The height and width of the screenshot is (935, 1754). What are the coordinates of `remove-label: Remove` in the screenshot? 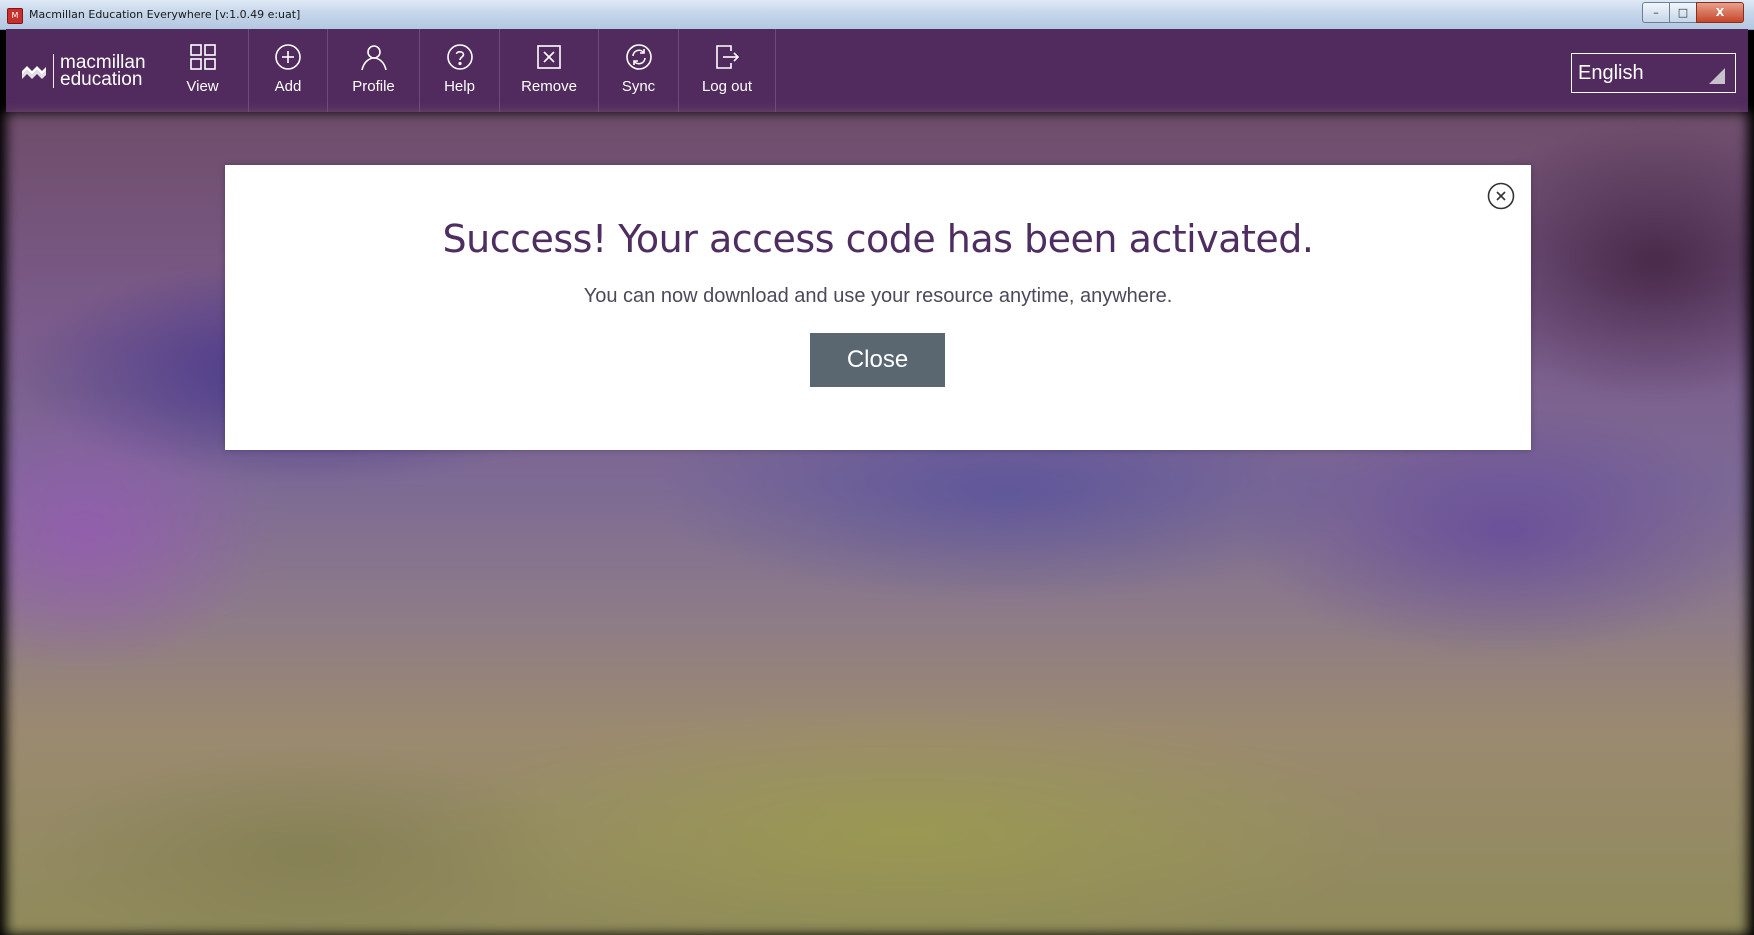 It's located at (549, 86).